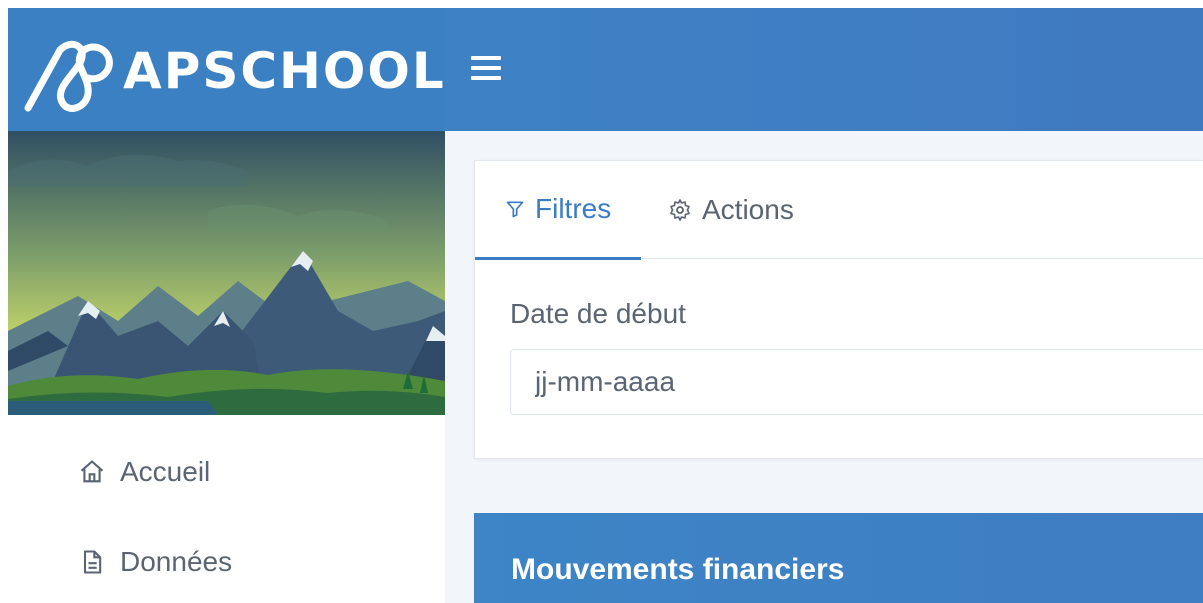  I want to click on start-date-input, so click(856, 382).